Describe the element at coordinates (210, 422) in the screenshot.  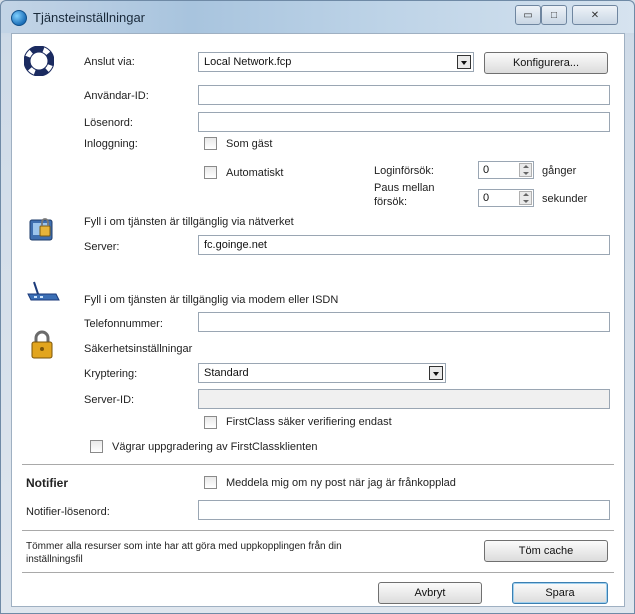
I see `secure-verify-checkbox` at that location.